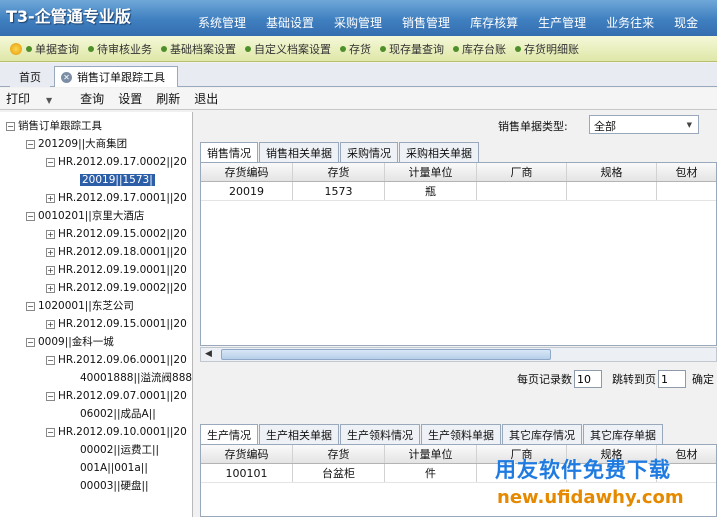 This screenshot has height=517, width=717. I want to click on scroll-thumb, so click(386, 354).